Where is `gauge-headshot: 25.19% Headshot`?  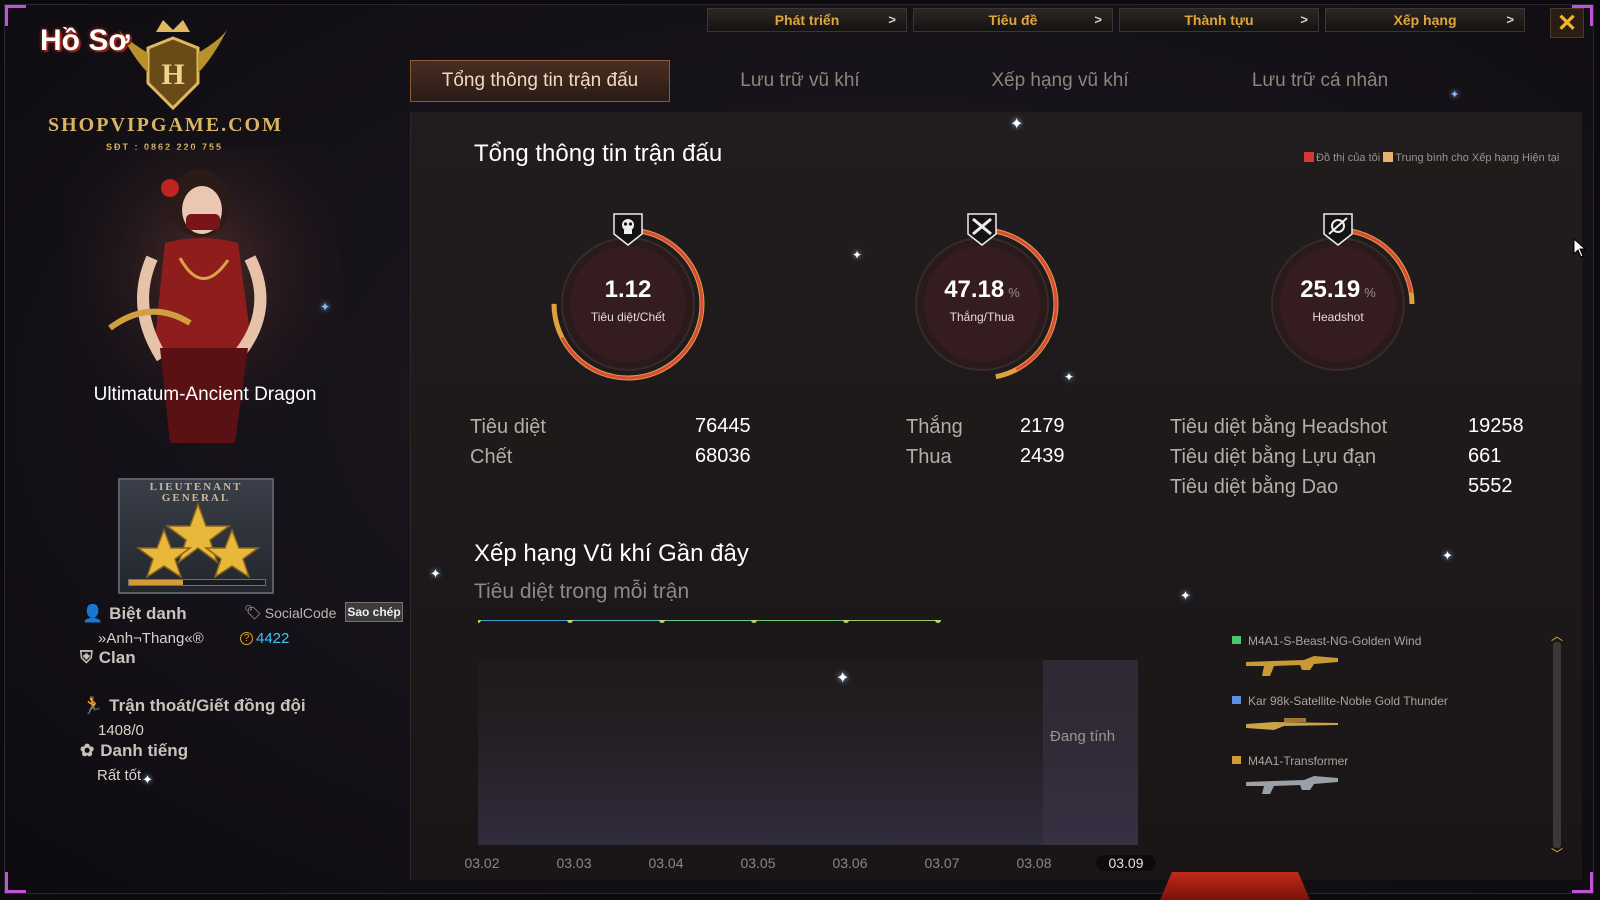 gauge-headshot: 25.19% Headshot is located at coordinates (1338, 299).